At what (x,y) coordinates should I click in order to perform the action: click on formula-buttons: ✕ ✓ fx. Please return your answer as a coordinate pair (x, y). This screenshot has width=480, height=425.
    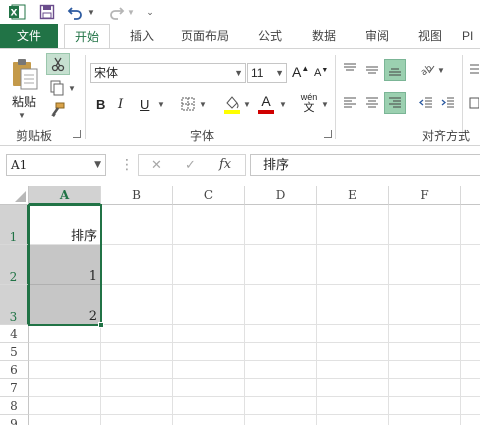
    Looking at the image, I should click on (192, 165).